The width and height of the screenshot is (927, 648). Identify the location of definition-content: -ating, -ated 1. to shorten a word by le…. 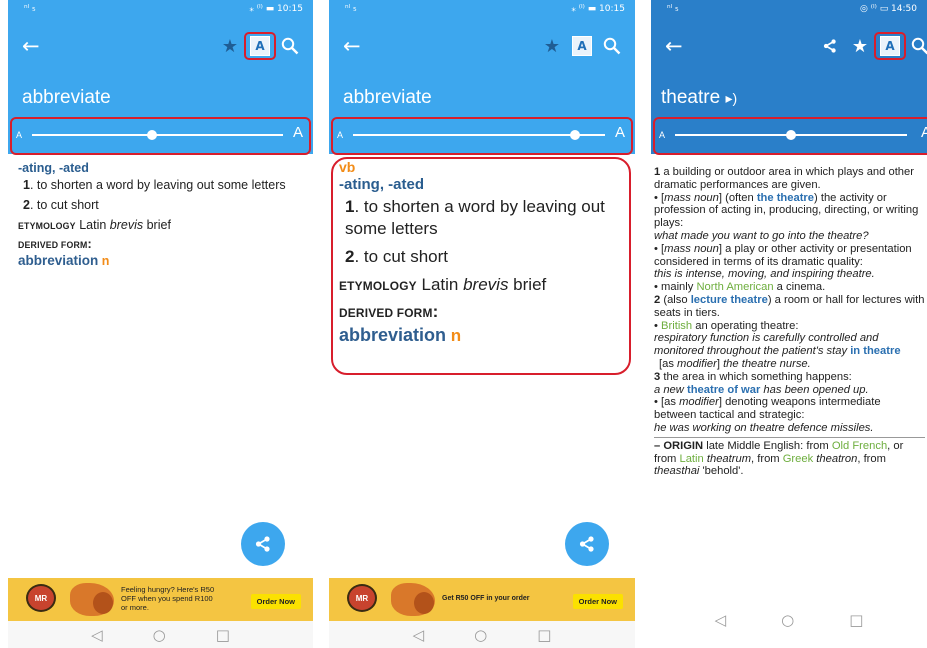
(162, 214).